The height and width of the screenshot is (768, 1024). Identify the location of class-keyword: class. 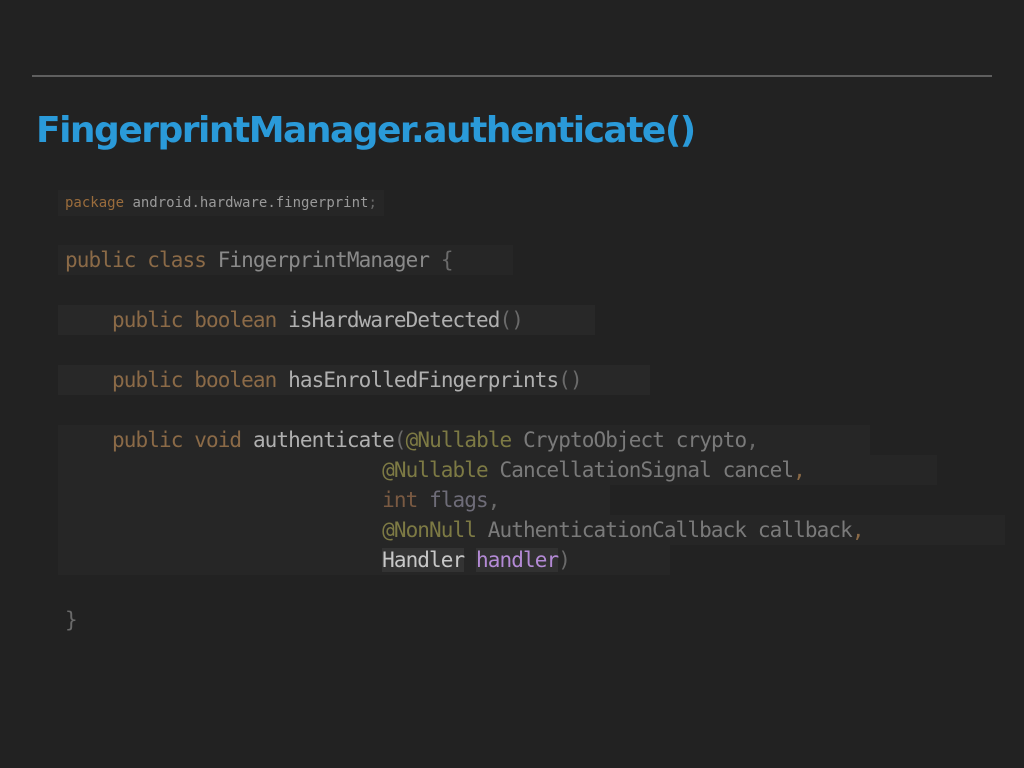
(177, 260).